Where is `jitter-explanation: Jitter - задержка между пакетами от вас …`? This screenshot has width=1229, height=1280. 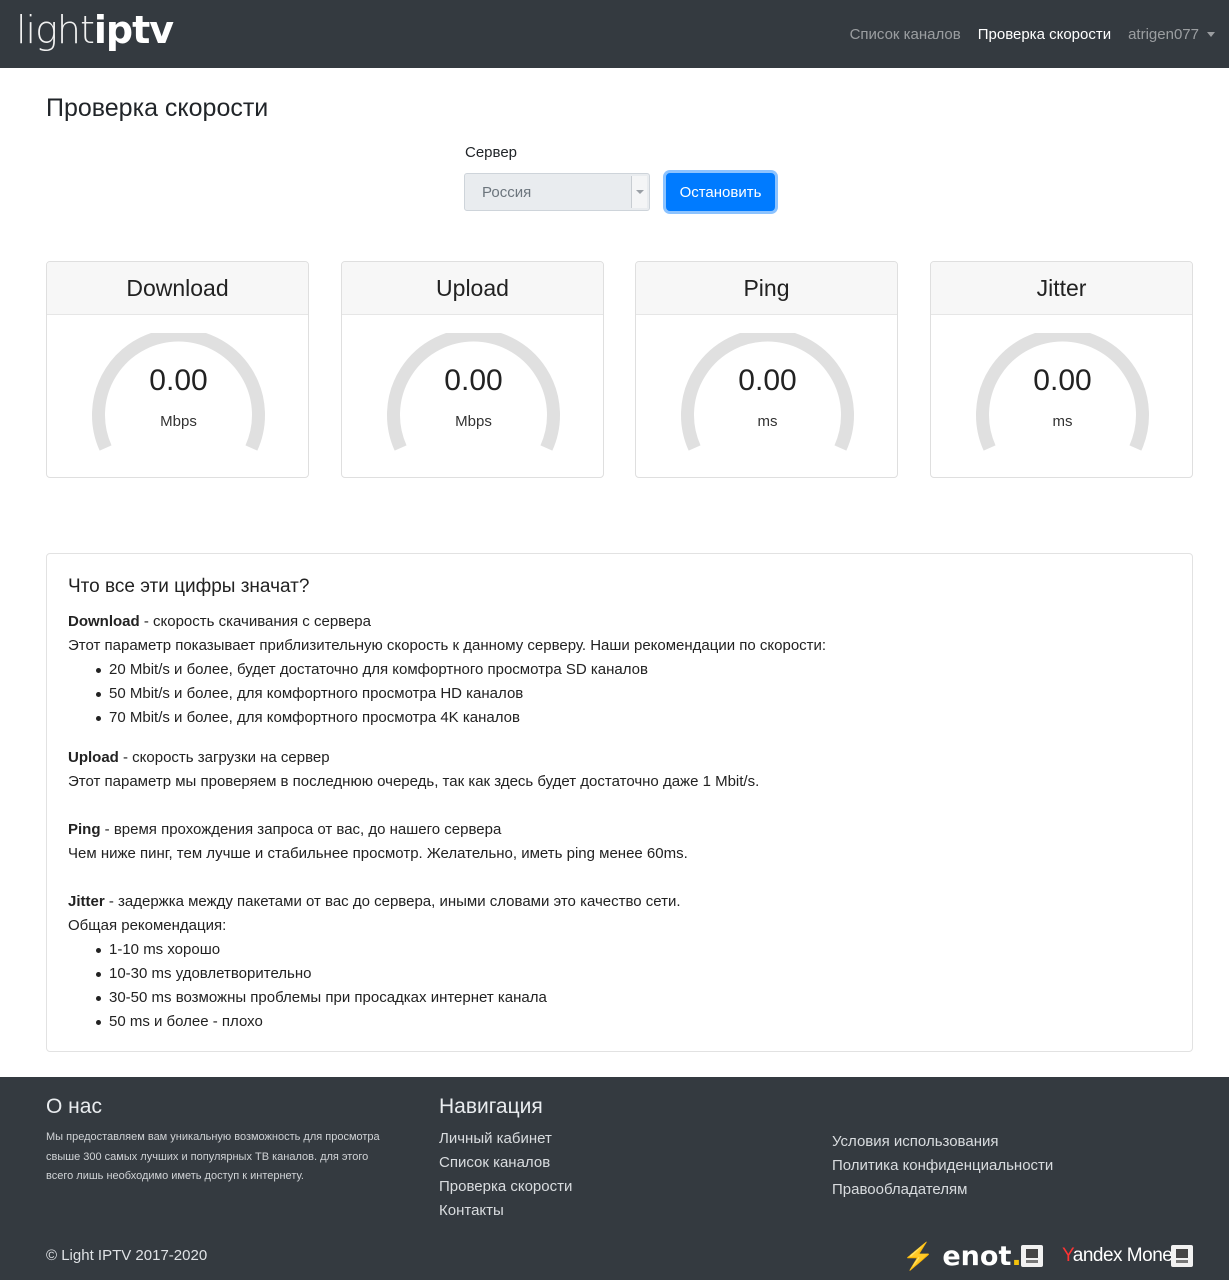
jitter-explanation: Jitter - задержка между пакетами от вас … is located at coordinates (619, 902).